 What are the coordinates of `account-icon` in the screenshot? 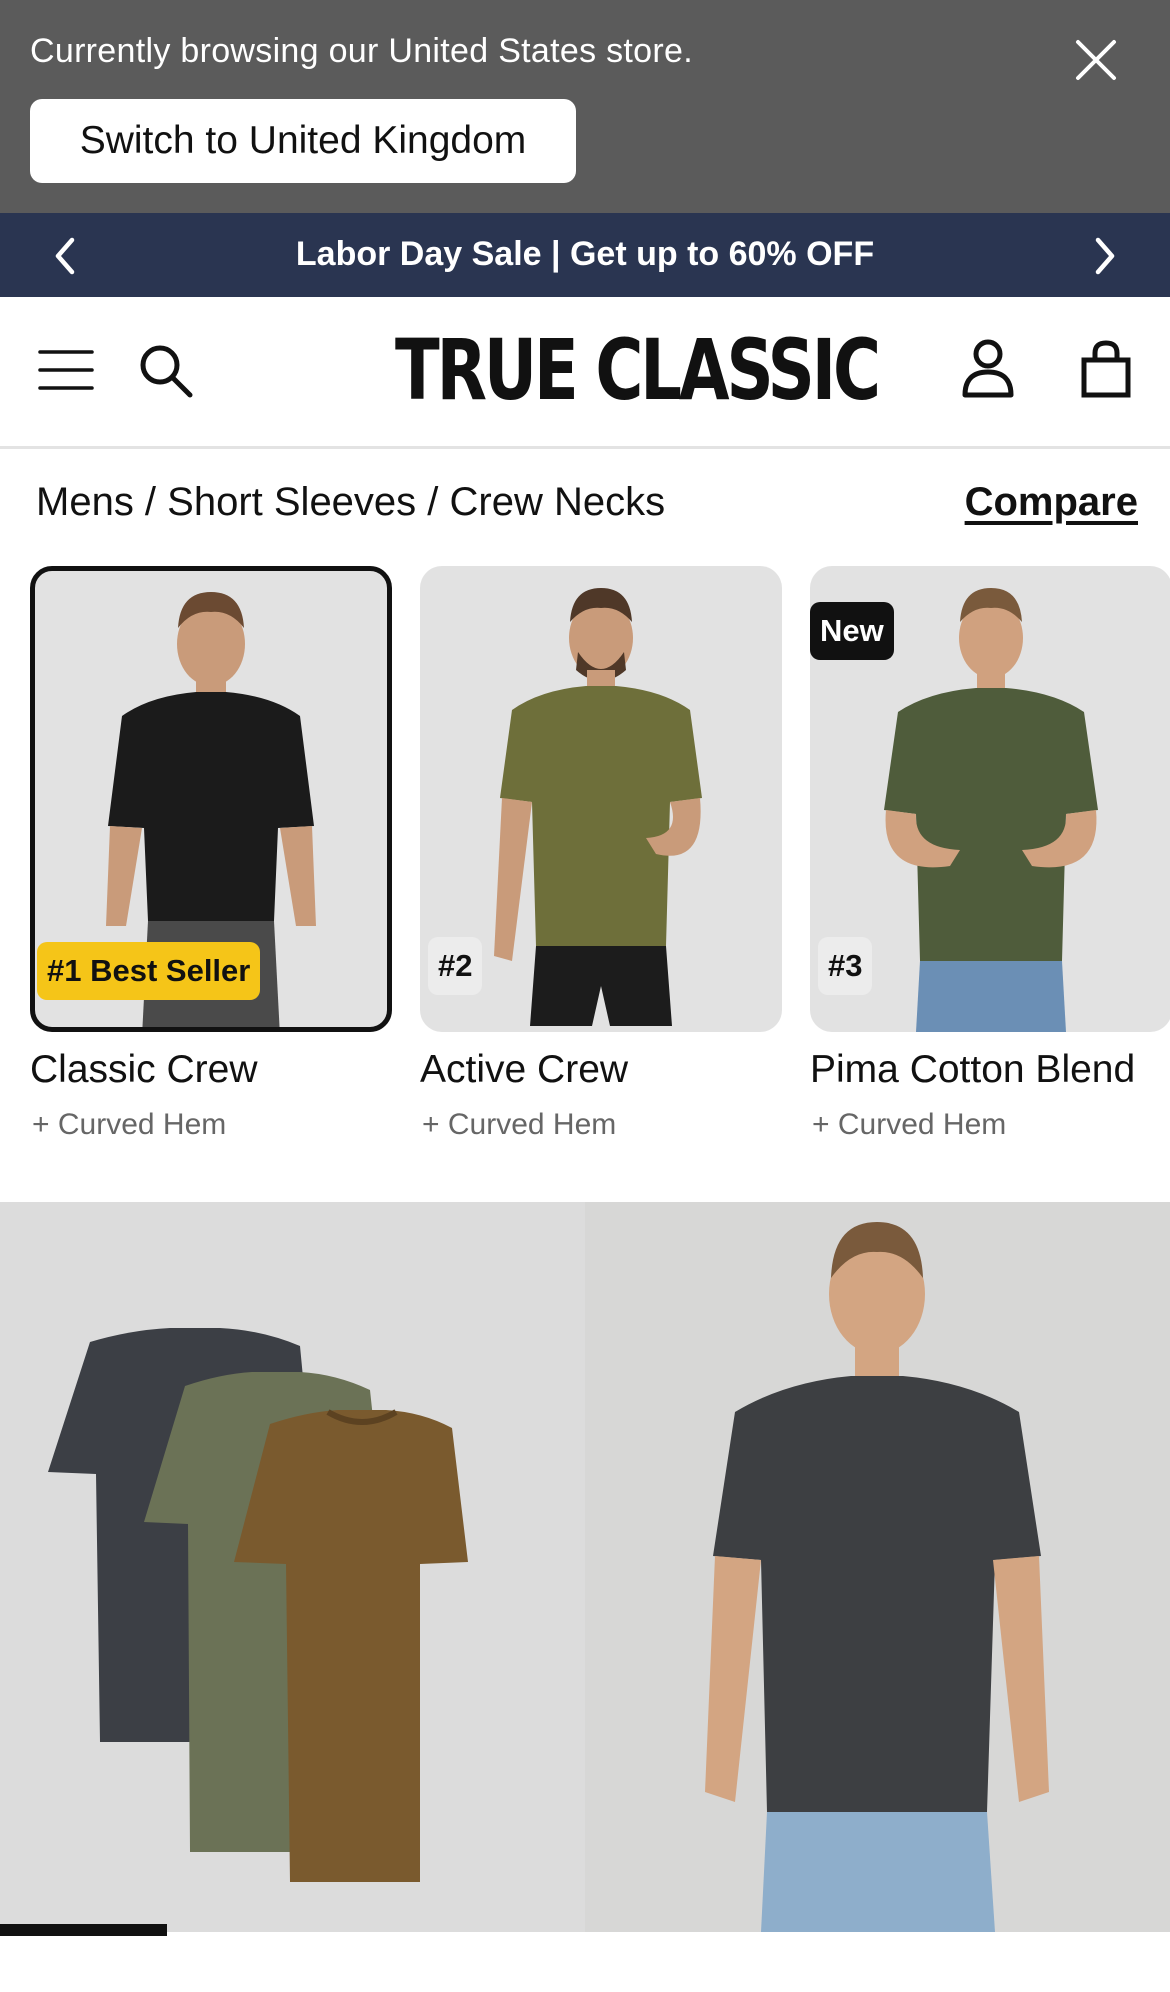 It's located at (988, 369).